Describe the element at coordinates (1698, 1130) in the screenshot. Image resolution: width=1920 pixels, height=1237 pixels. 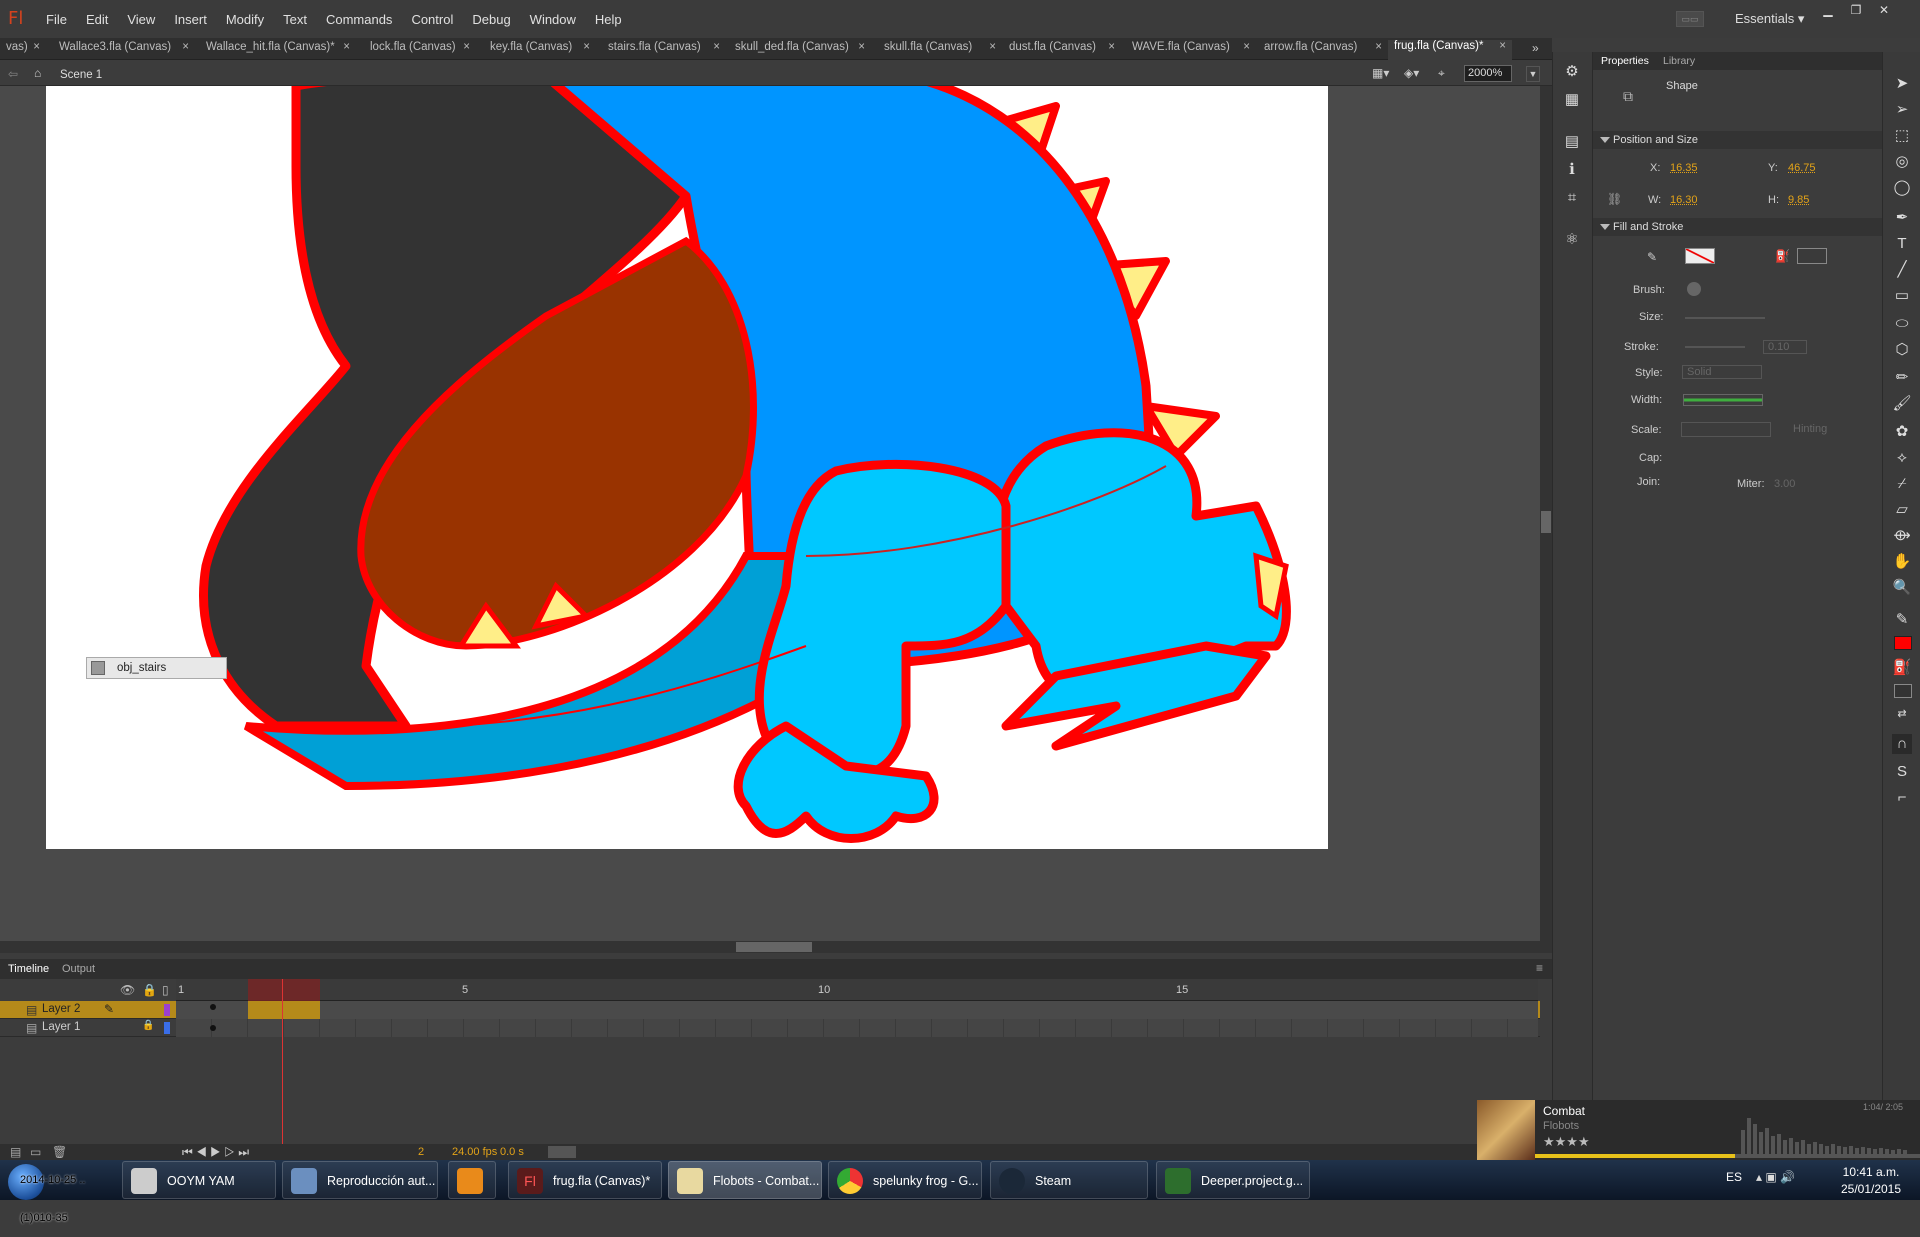
I see `media-player-widget: Combat Flobots ★★★★ 1:04/ 2:05` at that location.